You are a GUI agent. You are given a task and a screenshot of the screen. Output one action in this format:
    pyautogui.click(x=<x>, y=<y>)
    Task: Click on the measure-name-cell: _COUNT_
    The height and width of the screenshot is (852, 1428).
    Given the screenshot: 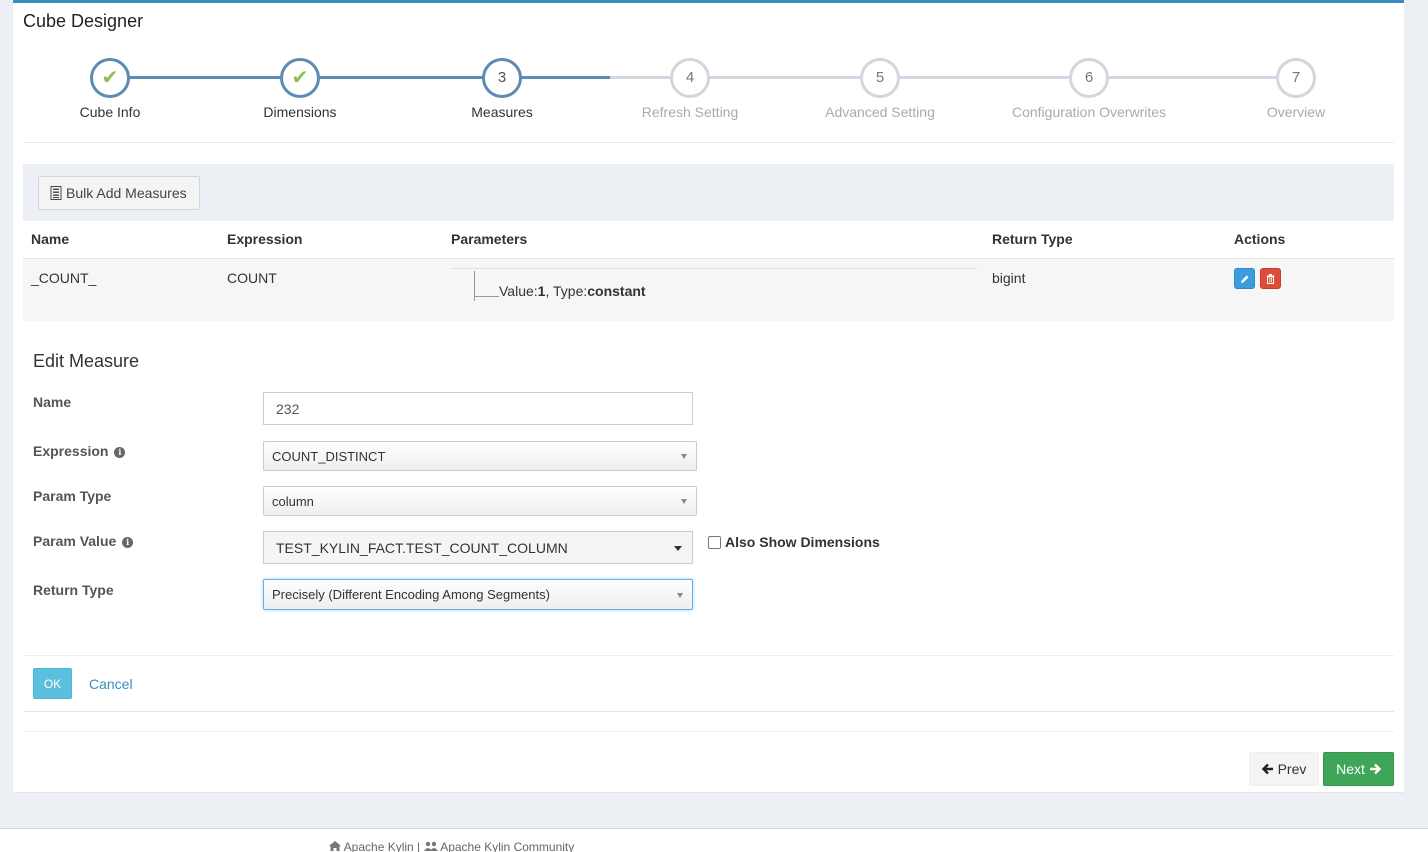 What is the action you would take?
    pyautogui.click(x=64, y=278)
    